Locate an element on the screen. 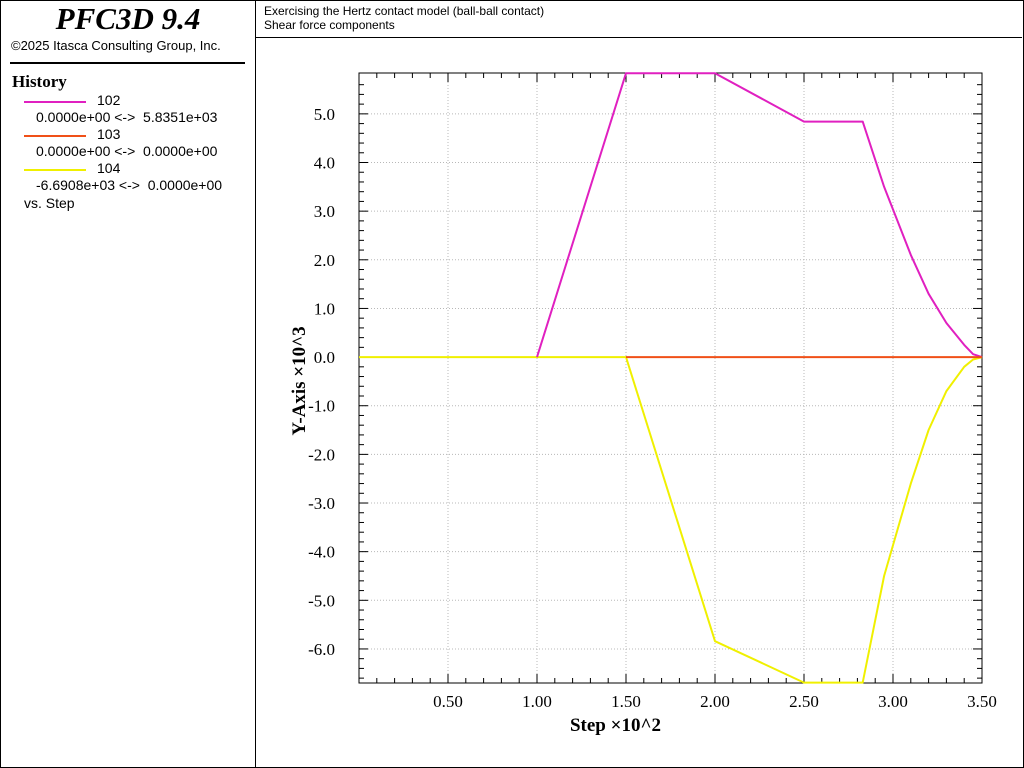  x-tick-label: 0.50 is located at coordinates (448, 701).